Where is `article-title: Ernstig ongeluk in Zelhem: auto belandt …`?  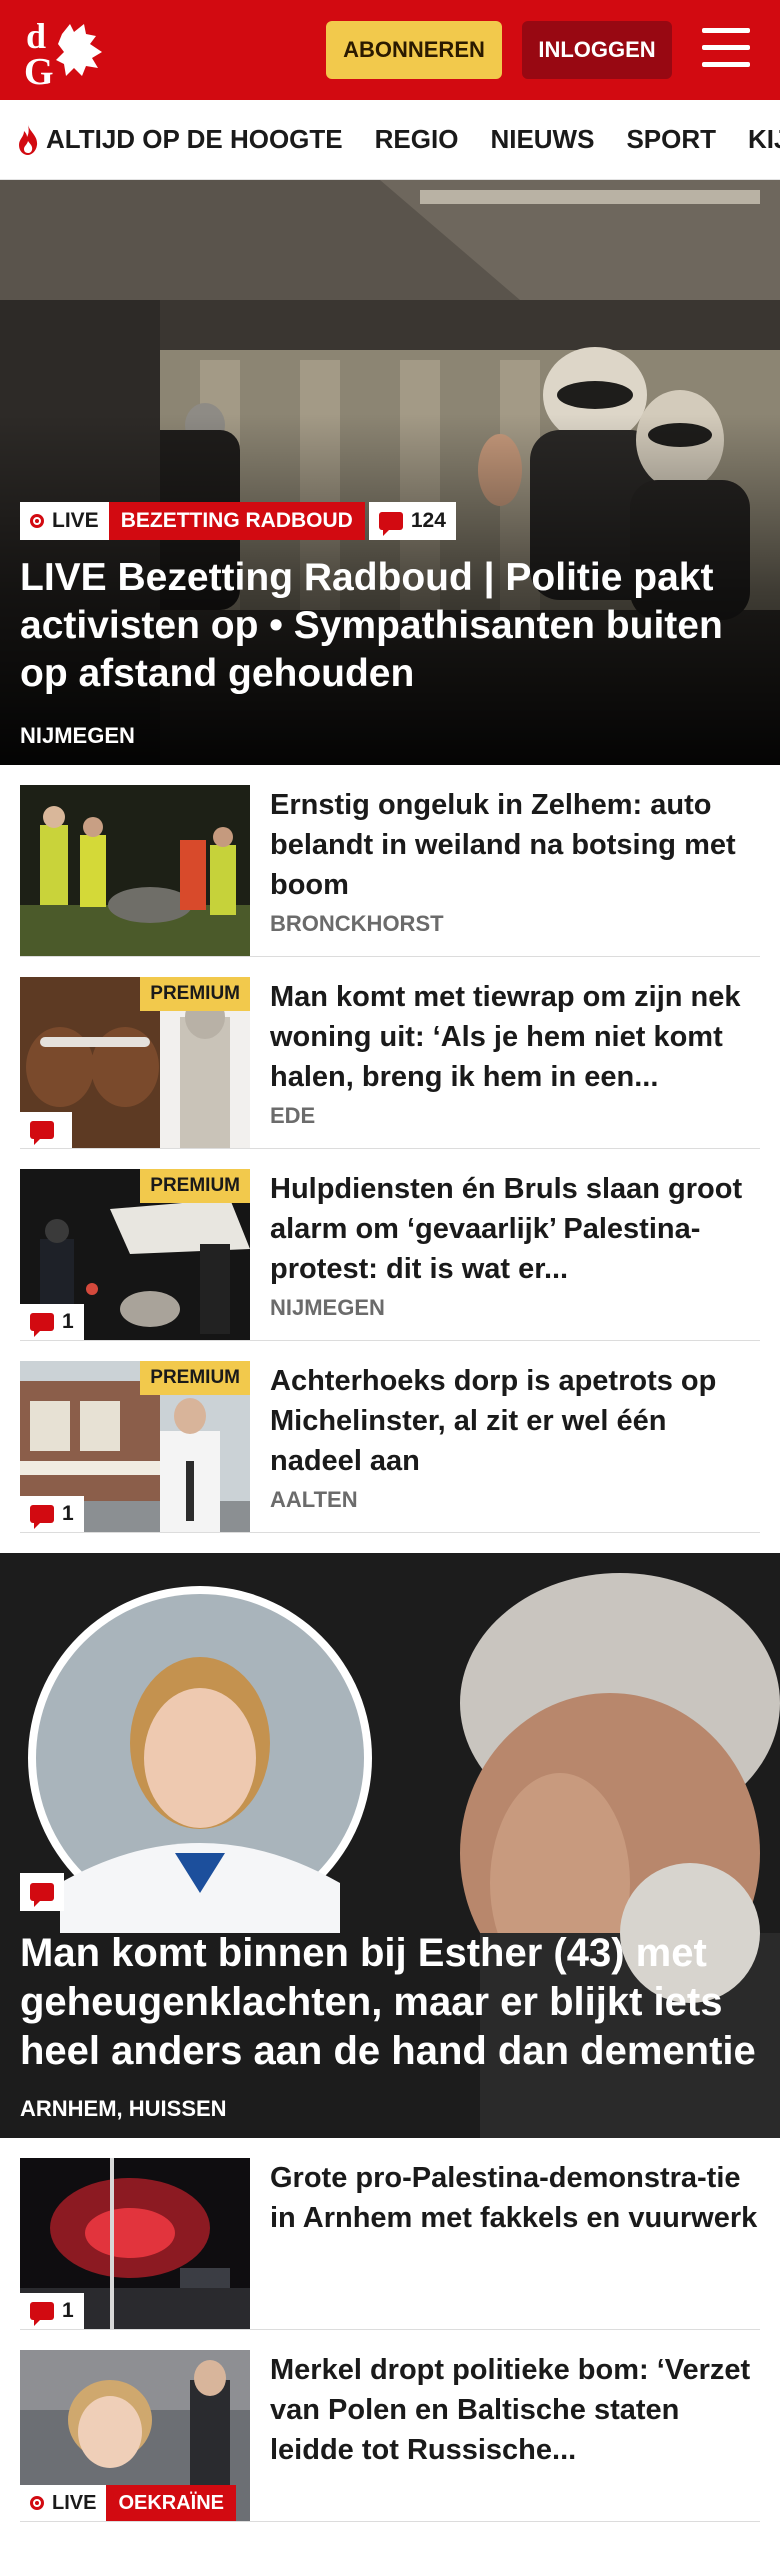
article-title: Ernstig ongeluk in Zelhem: auto belandt … is located at coordinates (515, 845).